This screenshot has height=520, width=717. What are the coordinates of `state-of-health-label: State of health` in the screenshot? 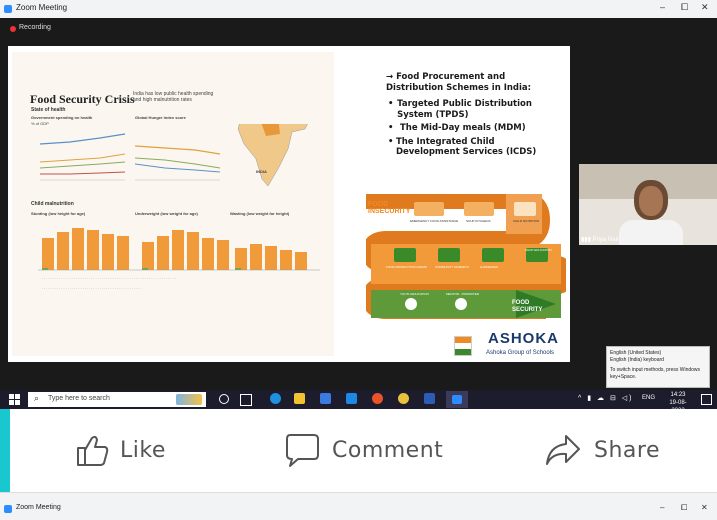 It's located at (48, 110).